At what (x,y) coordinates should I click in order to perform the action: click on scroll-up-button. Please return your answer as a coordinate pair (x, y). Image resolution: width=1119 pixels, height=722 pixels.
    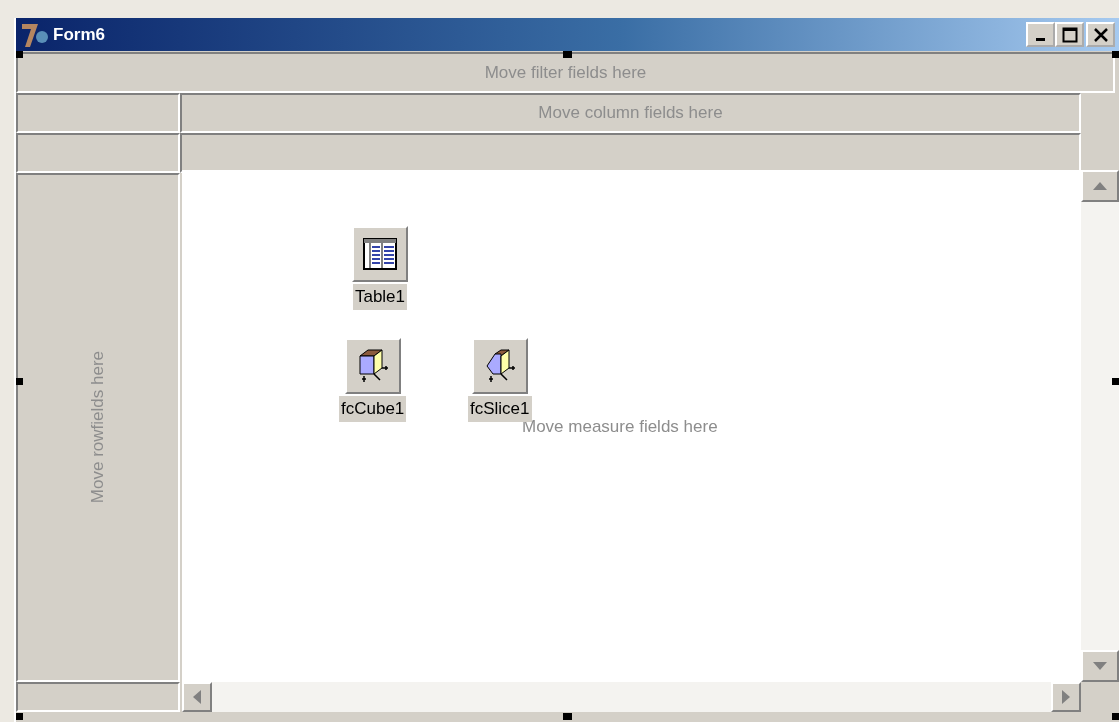
    Looking at the image, I should click on (1100, 186).